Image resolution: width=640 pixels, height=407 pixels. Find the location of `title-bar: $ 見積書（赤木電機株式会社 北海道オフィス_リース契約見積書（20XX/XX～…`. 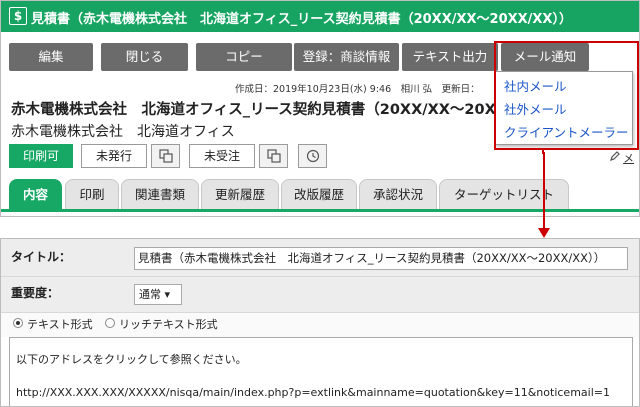

title-bar: $ 見積書（赤木電機株式会社 北海道オフィス_リース契約見積書（20XX/XX～… is located at coordinates (320, 16).